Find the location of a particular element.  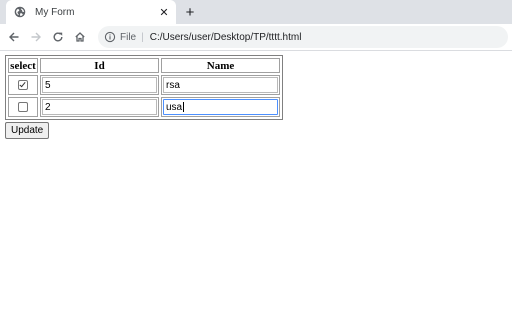

update-button: Update is located at coordinates (27, 130).